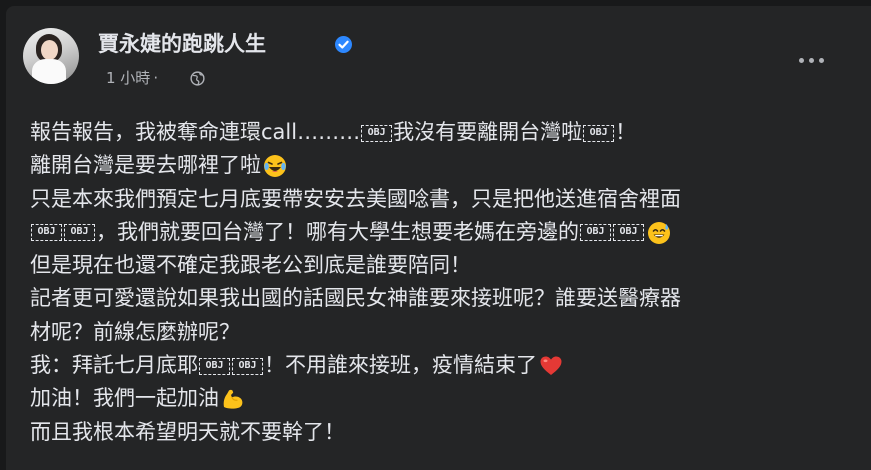  I want to click on text-segment: 材呢？前線怎麼辦呢？, so click(135, 331).